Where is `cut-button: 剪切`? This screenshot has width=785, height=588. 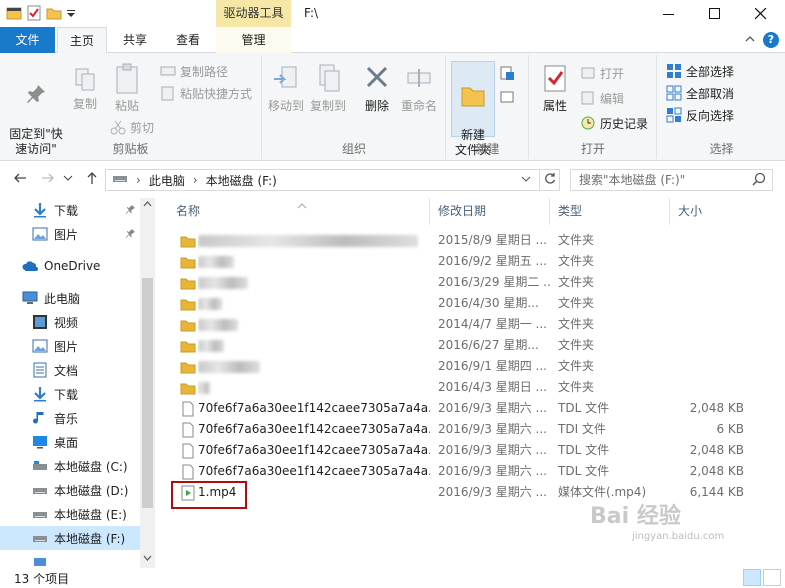
cut-button: 剪切 is located at coordinates (132, 127).